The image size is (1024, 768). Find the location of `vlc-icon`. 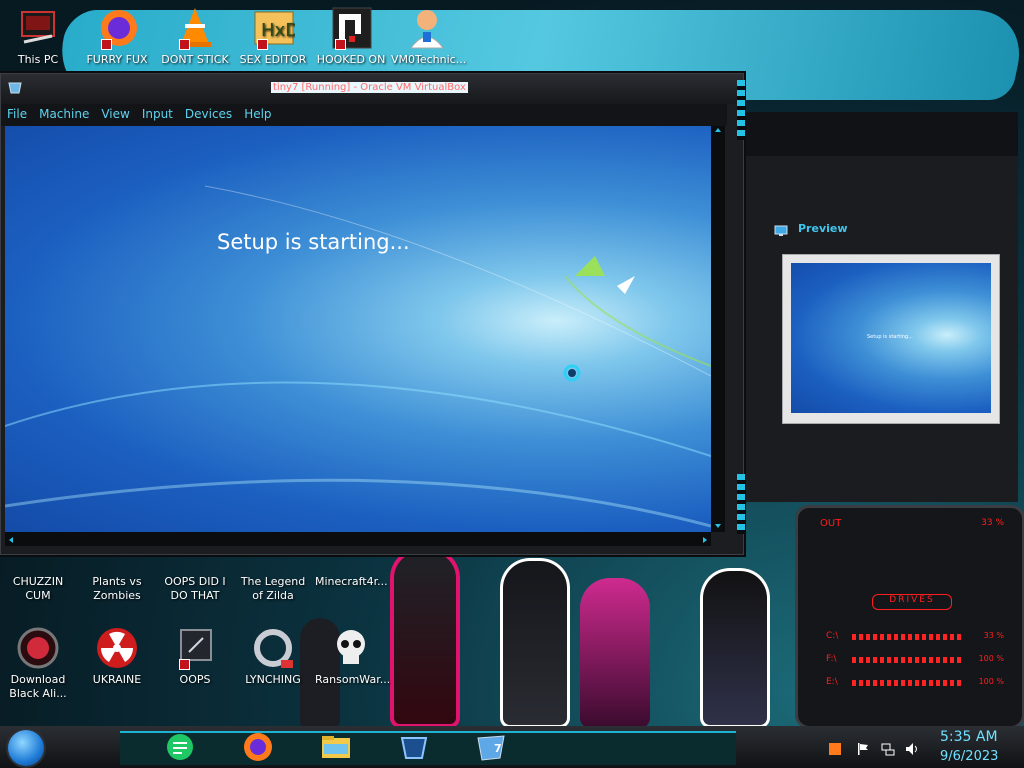

vlc-icon is located at coordinates (195, 28).